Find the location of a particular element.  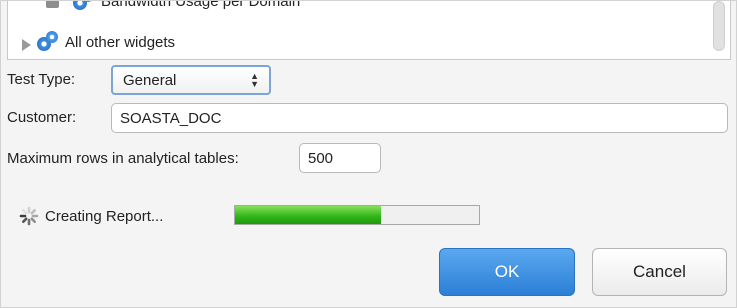

scrollbar is located at coordinates (719, 26).